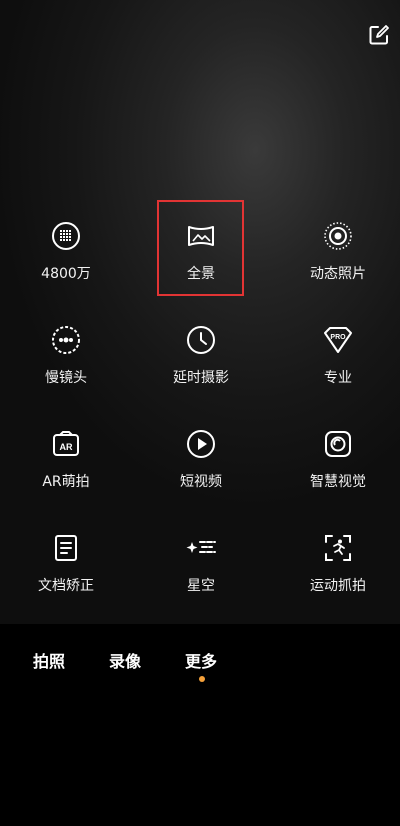 Image resolution: width=400 pixels, height=826 pixels. I want to click on mode-item-smart-vision: 智慧视觉, so click(338, 472).